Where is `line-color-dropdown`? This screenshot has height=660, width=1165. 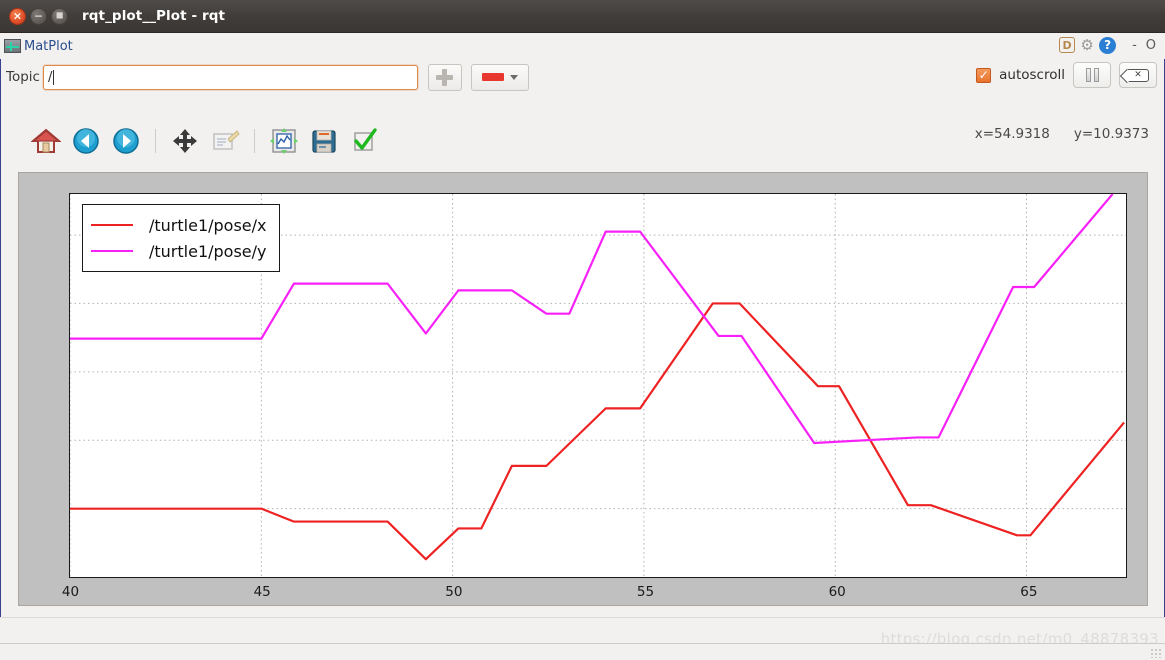 line-color-dropdown is located at coordinates (499, 77).